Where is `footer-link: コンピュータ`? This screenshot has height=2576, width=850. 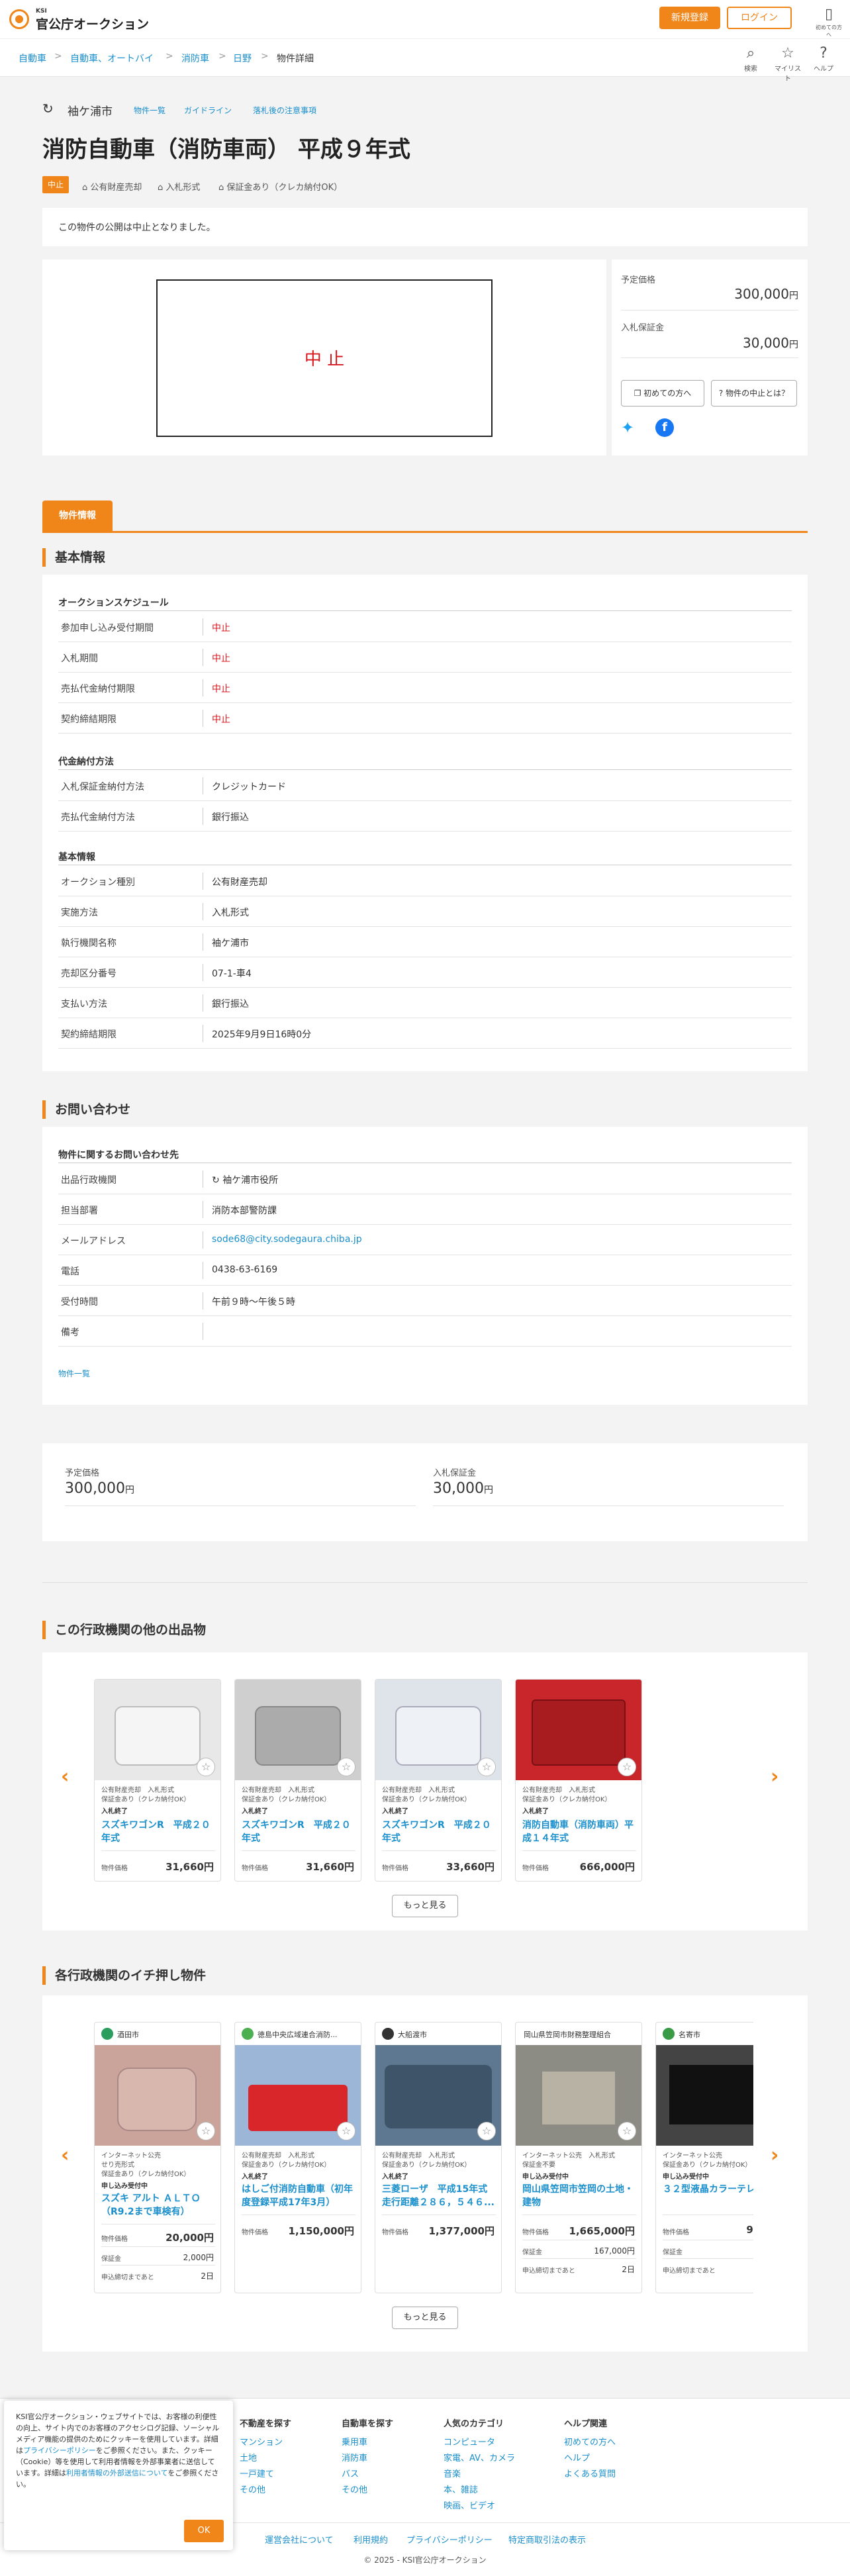
footer-link: コンピュータ is located at coordinates (469, 2441).